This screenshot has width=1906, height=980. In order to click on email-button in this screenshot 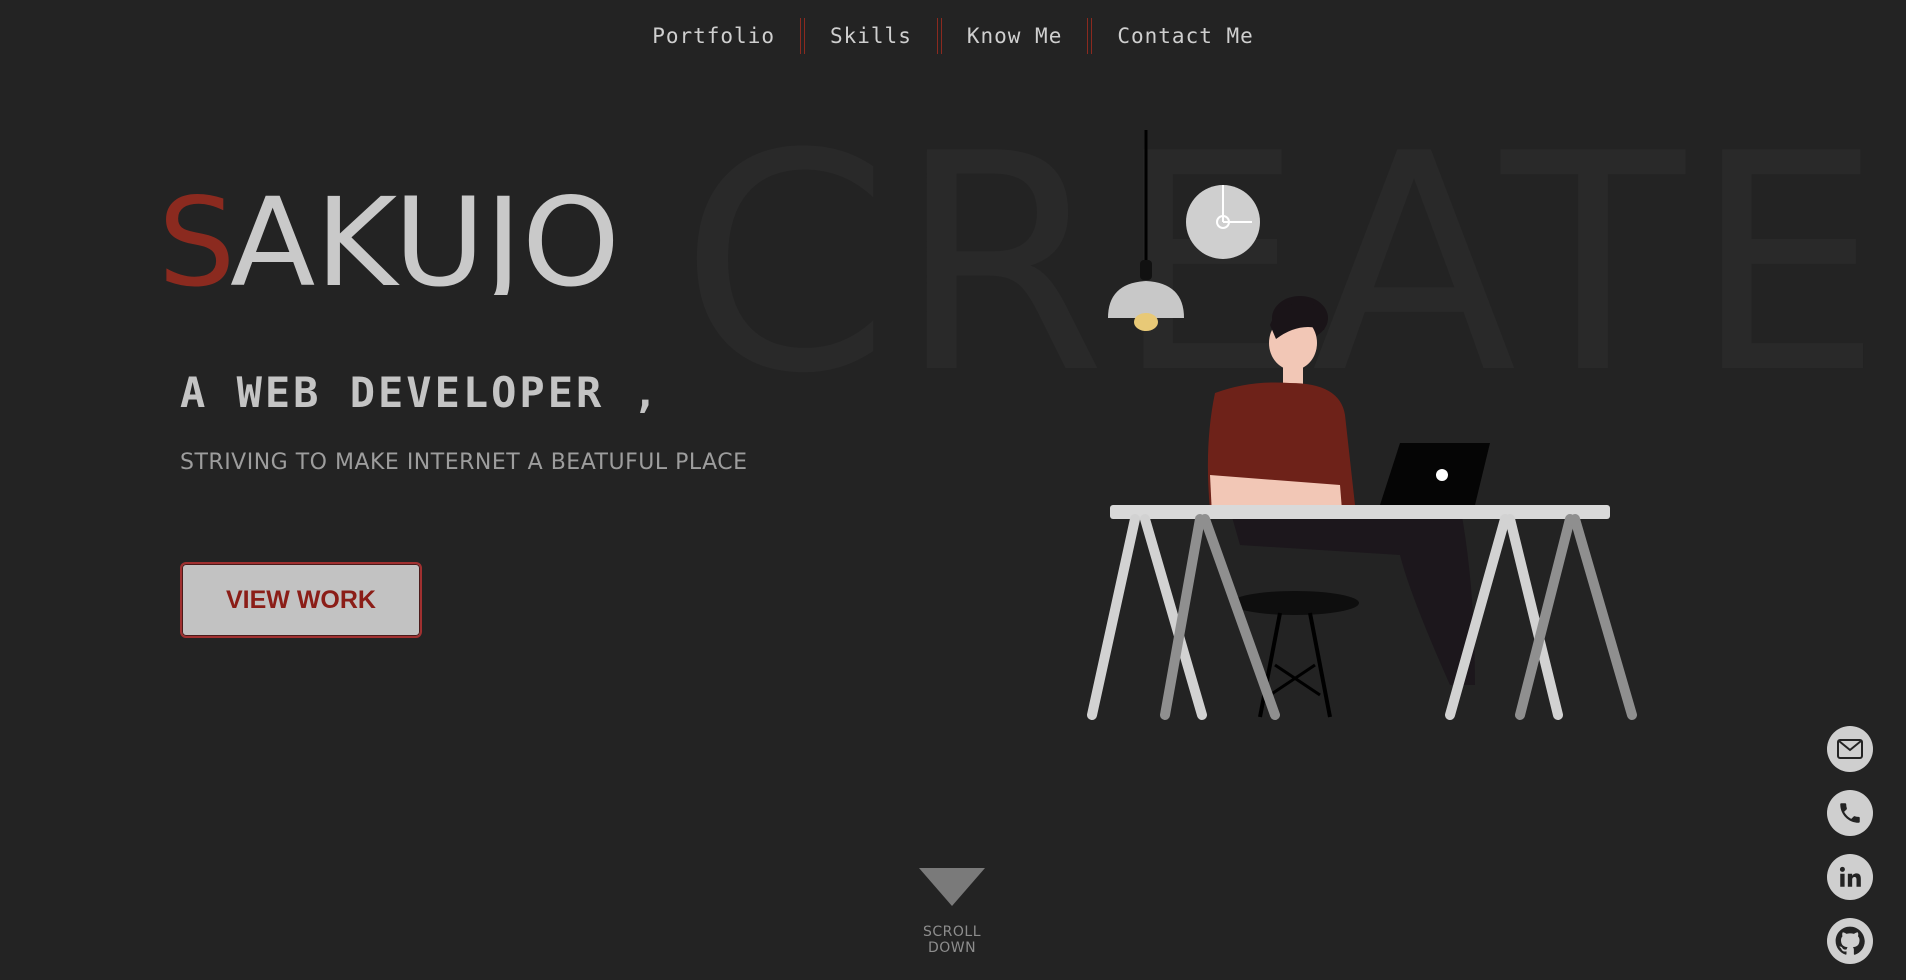, I will do `click(1850, 749)`.